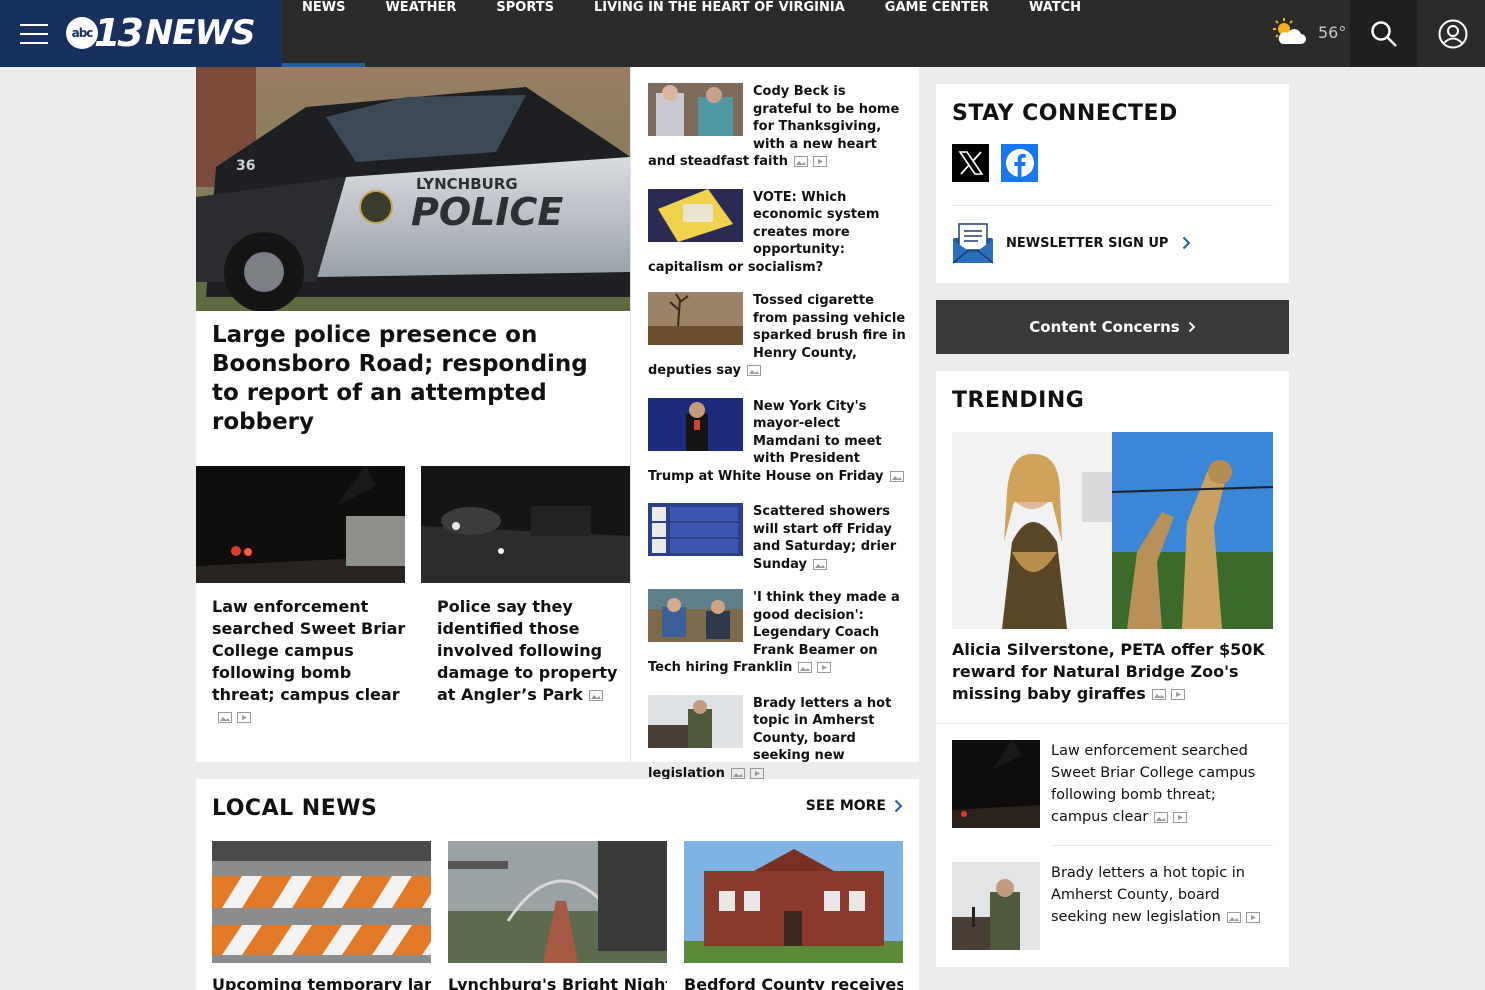 This screenshot has height=990, width=1485. What do you see at coordinates (557, 982) in the screenshot?
I see `list-item-headline: Lynchburg's Bright Nights` at bounding box center [557, 982].